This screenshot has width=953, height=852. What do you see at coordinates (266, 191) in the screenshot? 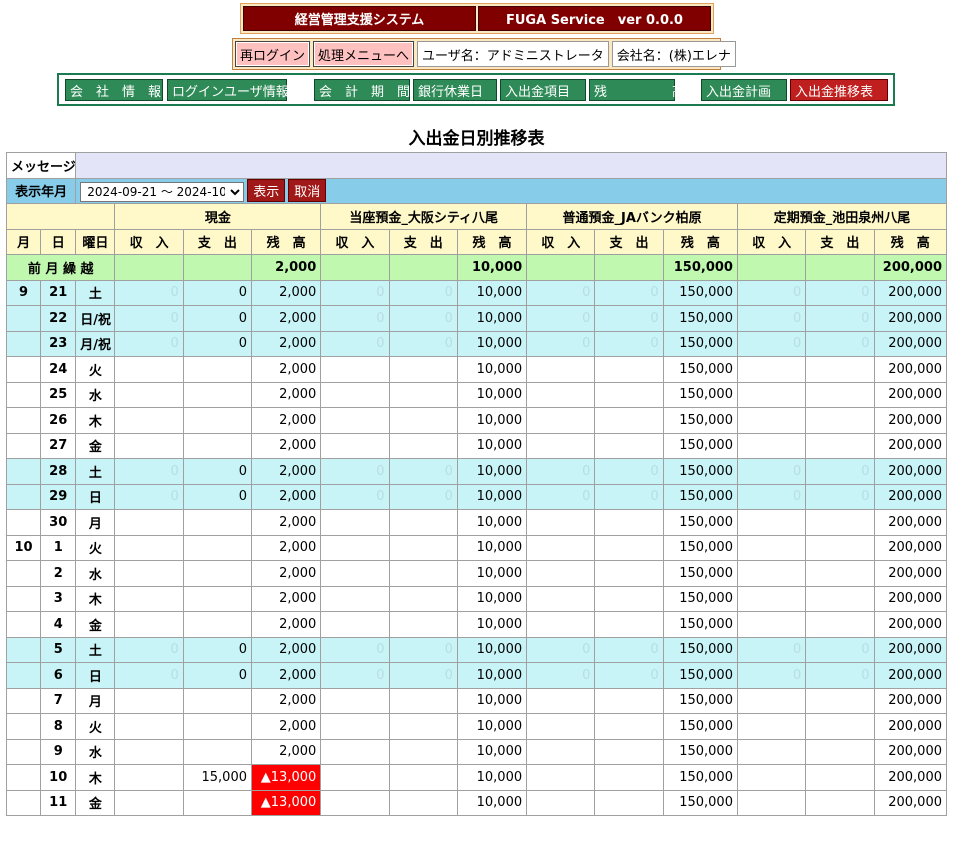
I see `show-button: 表示` at bounding box center [266, 191].